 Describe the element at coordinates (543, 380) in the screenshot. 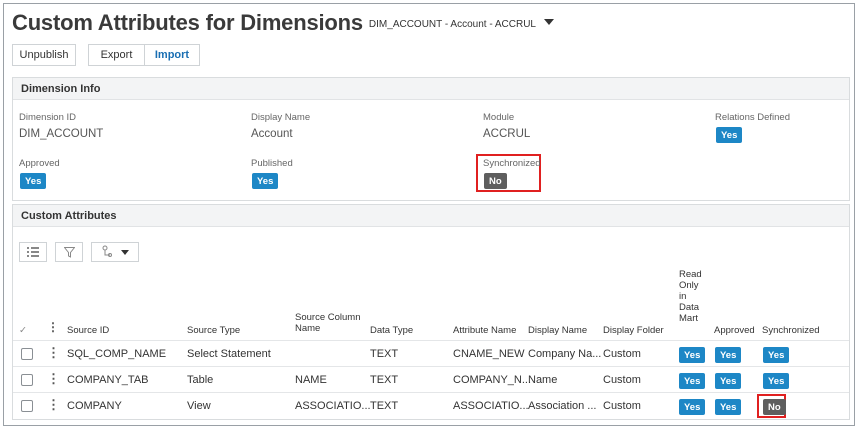

I see `cell-display-name: Name` at that location.